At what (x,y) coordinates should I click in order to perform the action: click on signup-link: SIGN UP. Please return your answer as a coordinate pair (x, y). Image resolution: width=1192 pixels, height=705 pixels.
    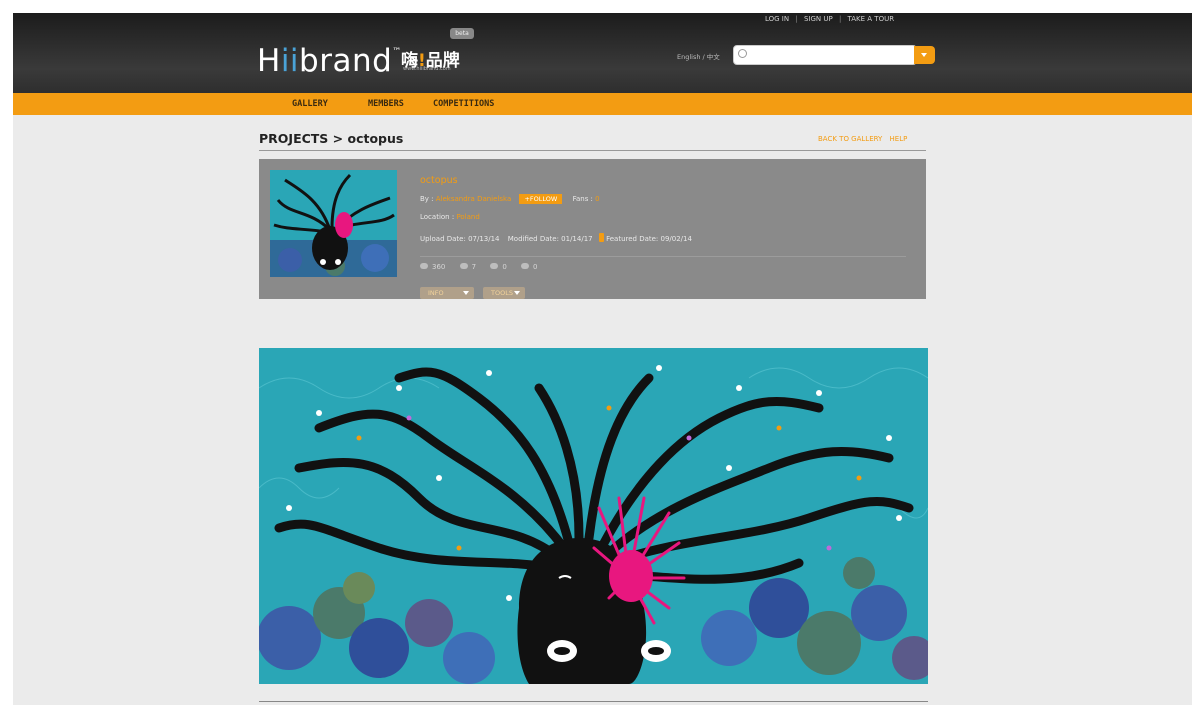
    Looking at the image, I should click on (818, 19).